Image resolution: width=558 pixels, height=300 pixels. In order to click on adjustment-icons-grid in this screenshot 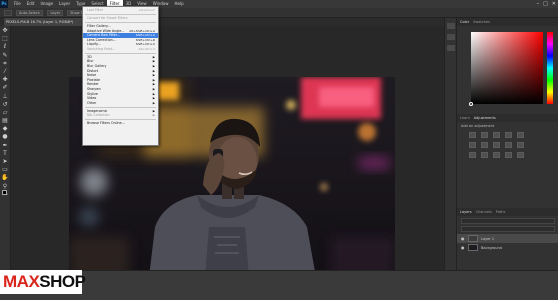, I will do `click(507, 145)`.